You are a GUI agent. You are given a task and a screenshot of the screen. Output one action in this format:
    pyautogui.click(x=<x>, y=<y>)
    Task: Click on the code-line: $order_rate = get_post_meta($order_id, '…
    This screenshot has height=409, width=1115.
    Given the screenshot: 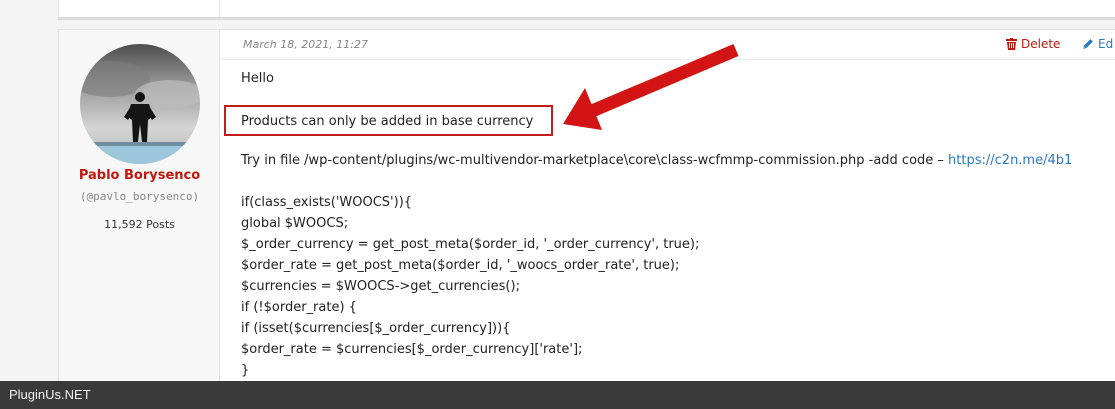 What is the action you would take?
    pyautogui.click(x=460, y=265)
    